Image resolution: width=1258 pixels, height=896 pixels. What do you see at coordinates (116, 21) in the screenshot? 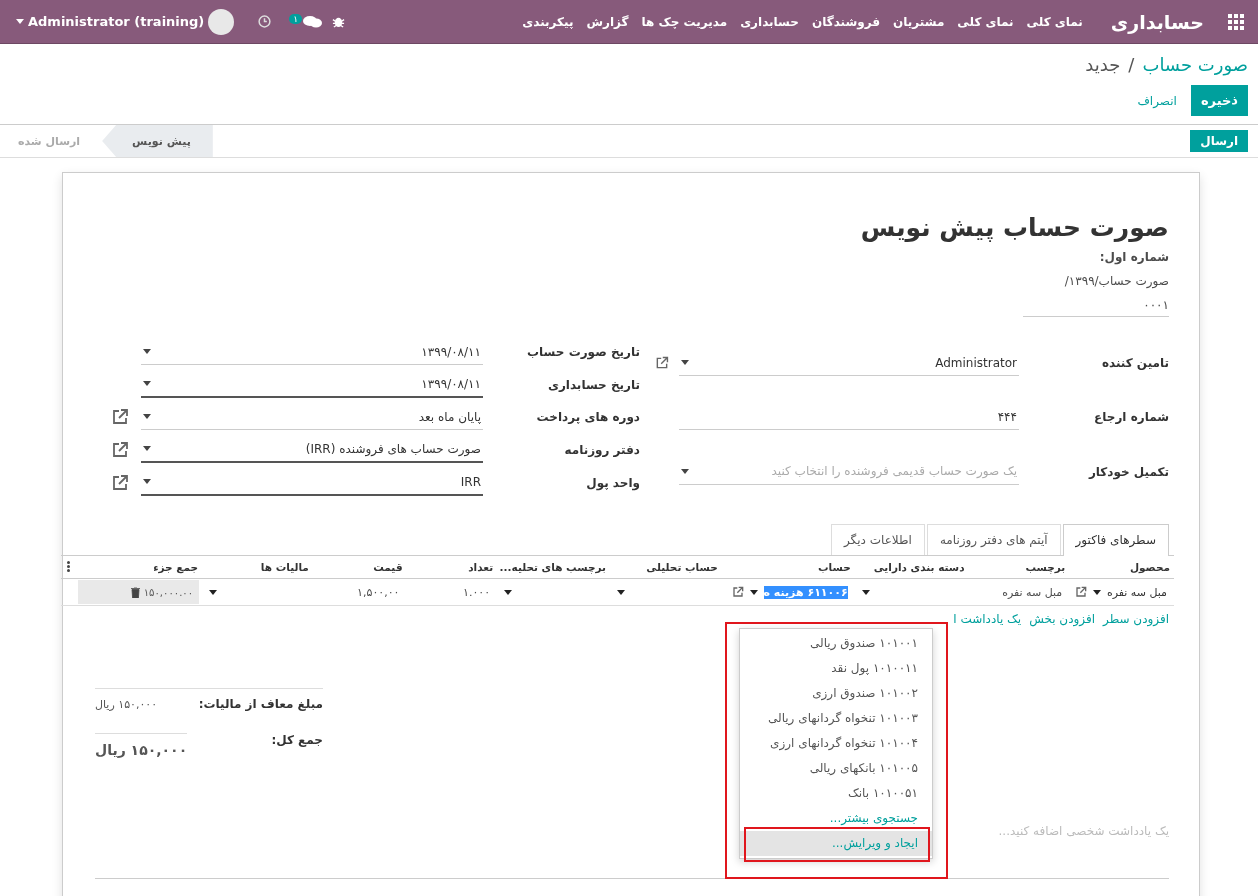
I see `user-menu: Administrator (training)` at bounding box center [116, 21].